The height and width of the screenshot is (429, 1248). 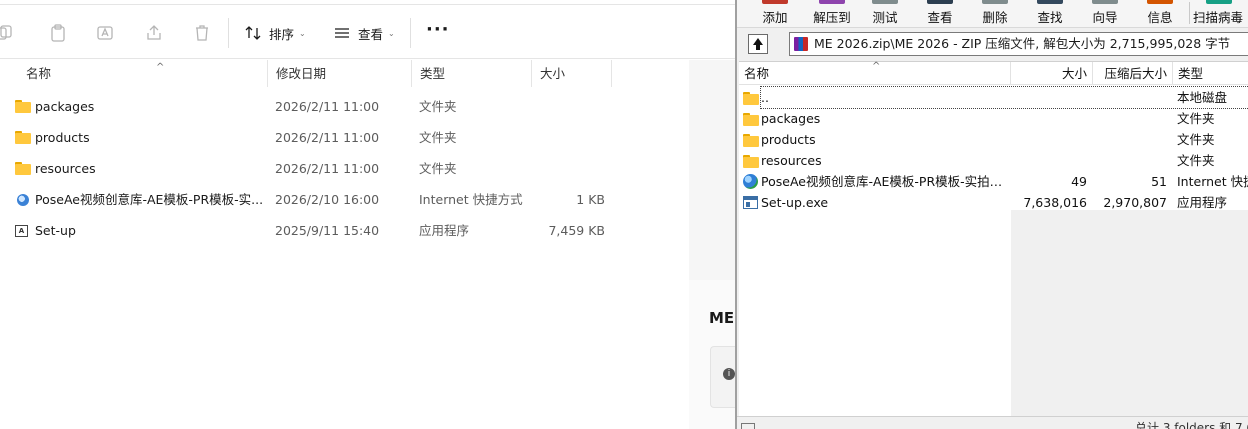 I want to click on column-type-label: 类型, so click(x=433, y=73).